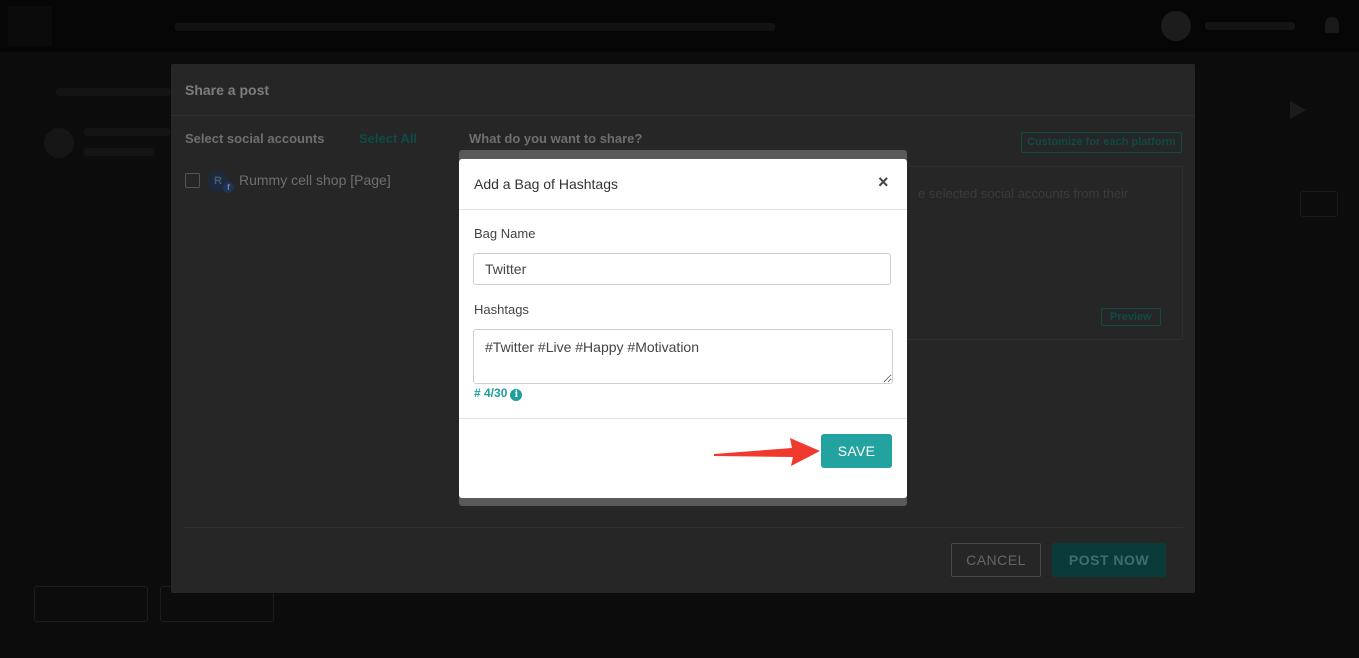 The image size is (1359, 658). What do you see at coordinates (113, 92) in the screenshot?
I see `background-heading-placeholder` at bounding box center [113, 92].